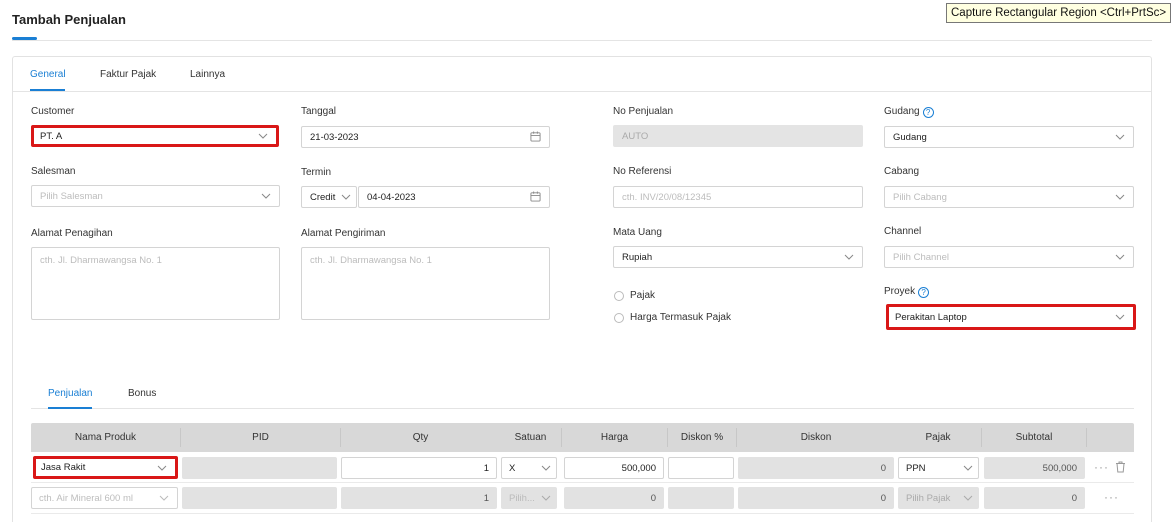  What do you see at coordinates (902, 171) in the screenshot?
I see `cabang-label: Cabang` at bounding box center [902, 171].